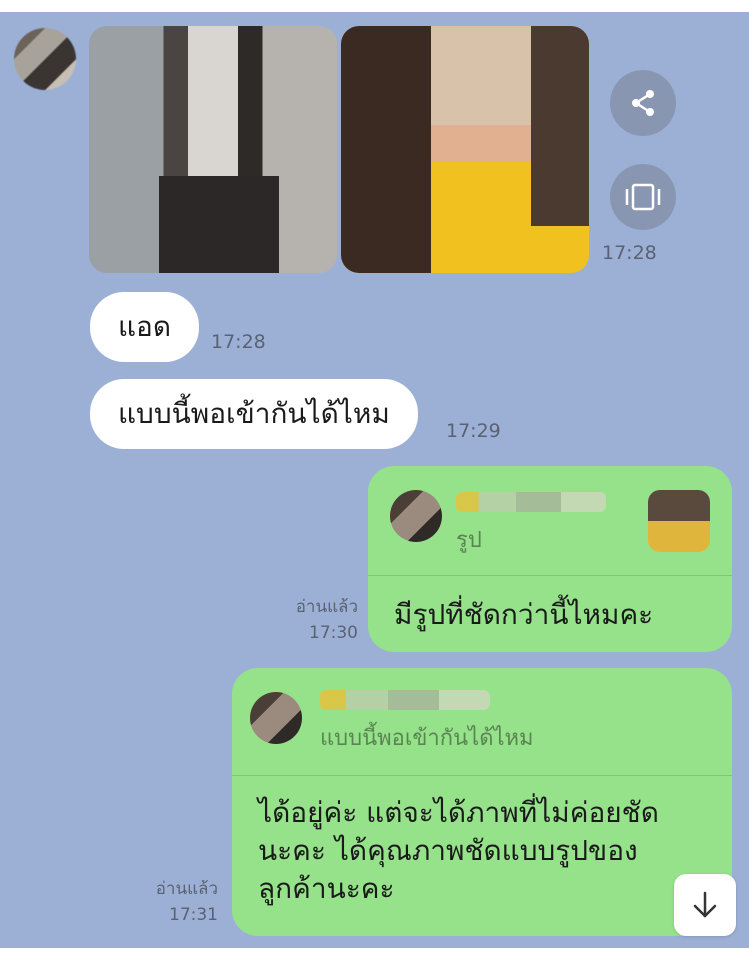  What do you see at coordinates (427, 738) in the screenshot?
I see `quoted-text: แบบนี้พอเข้ากันได้ไหม` at bounding box center [427, 738].